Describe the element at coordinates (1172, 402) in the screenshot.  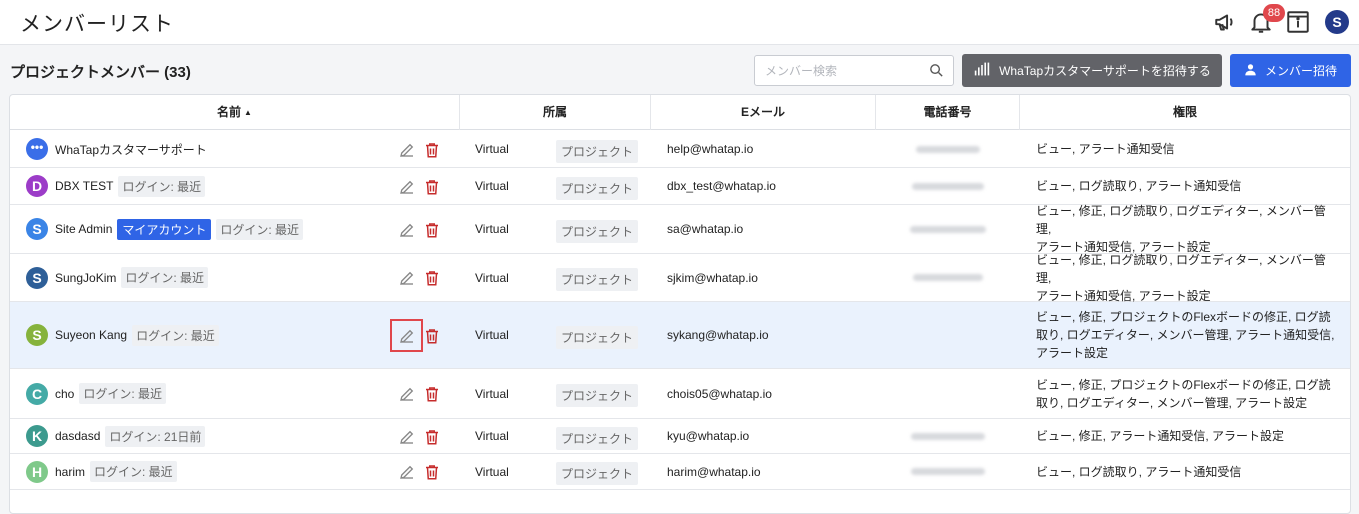
I see `permission-line: 取り, ログエディター, メンバー管理, アラート設定` at that location.